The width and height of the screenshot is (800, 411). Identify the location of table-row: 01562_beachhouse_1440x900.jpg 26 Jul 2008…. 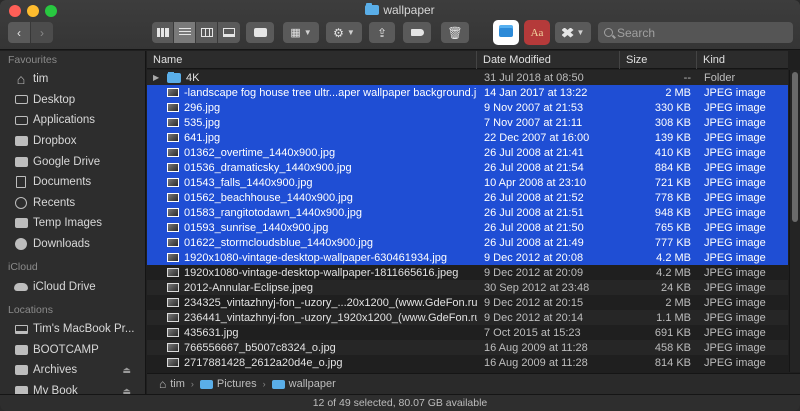
(467, 197).